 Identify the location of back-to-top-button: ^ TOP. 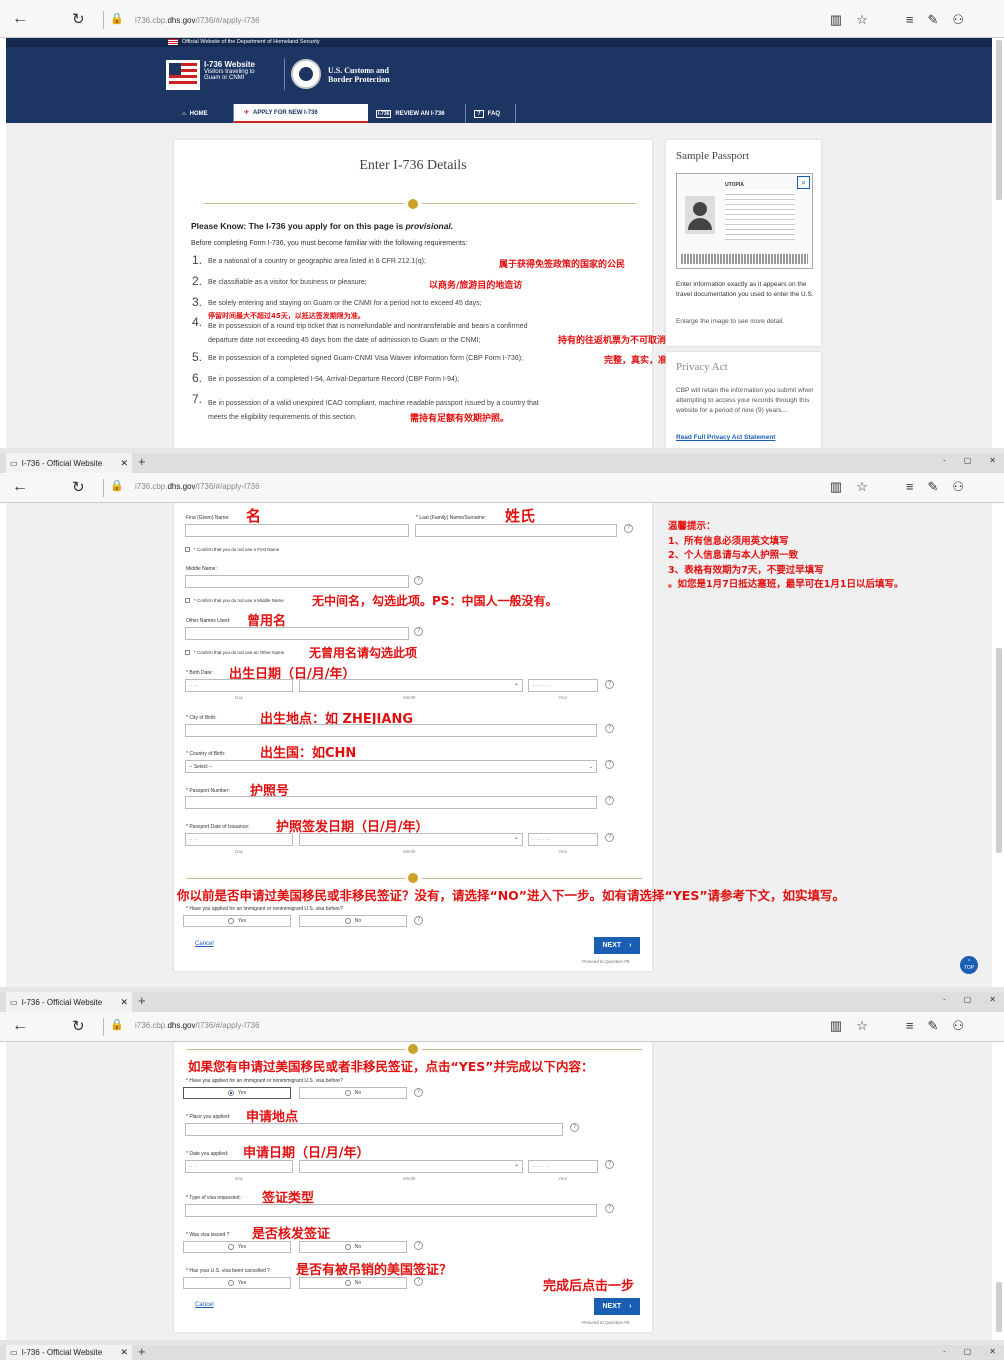
(969, 965).